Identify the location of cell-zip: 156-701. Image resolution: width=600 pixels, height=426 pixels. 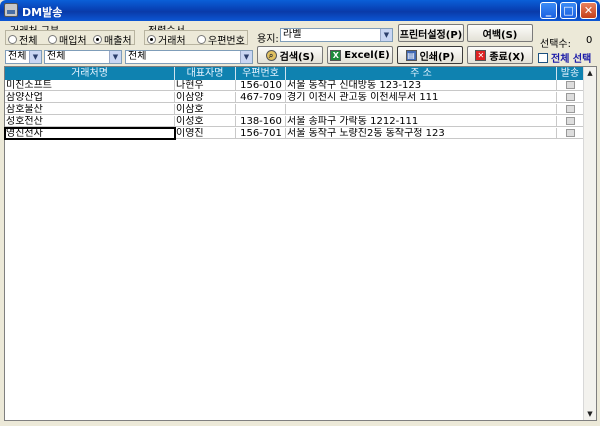
(261, 133).